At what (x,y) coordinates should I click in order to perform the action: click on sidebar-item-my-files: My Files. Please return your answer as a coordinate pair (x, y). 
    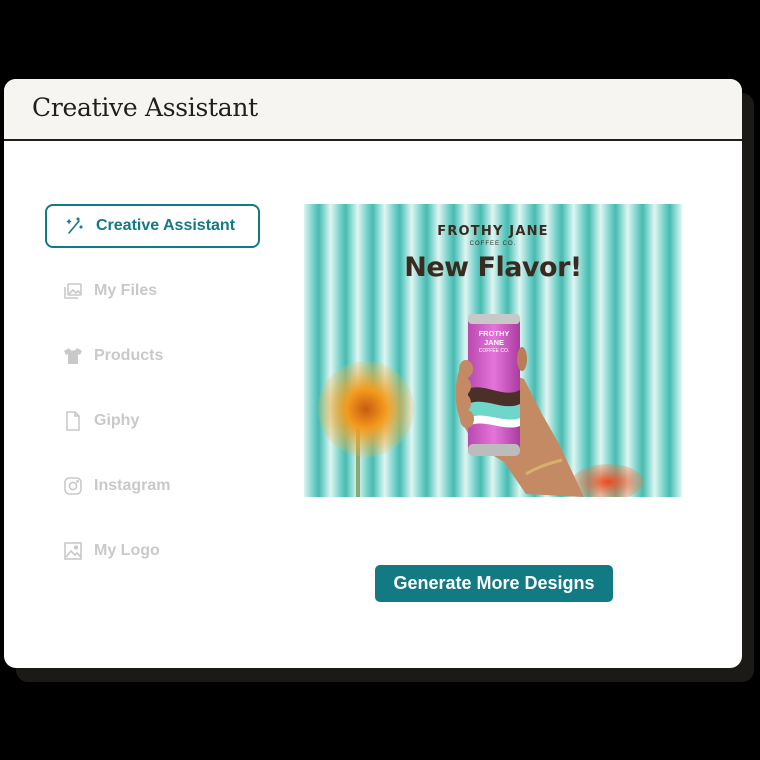
    Looking at the image, I should click on (152, 291).